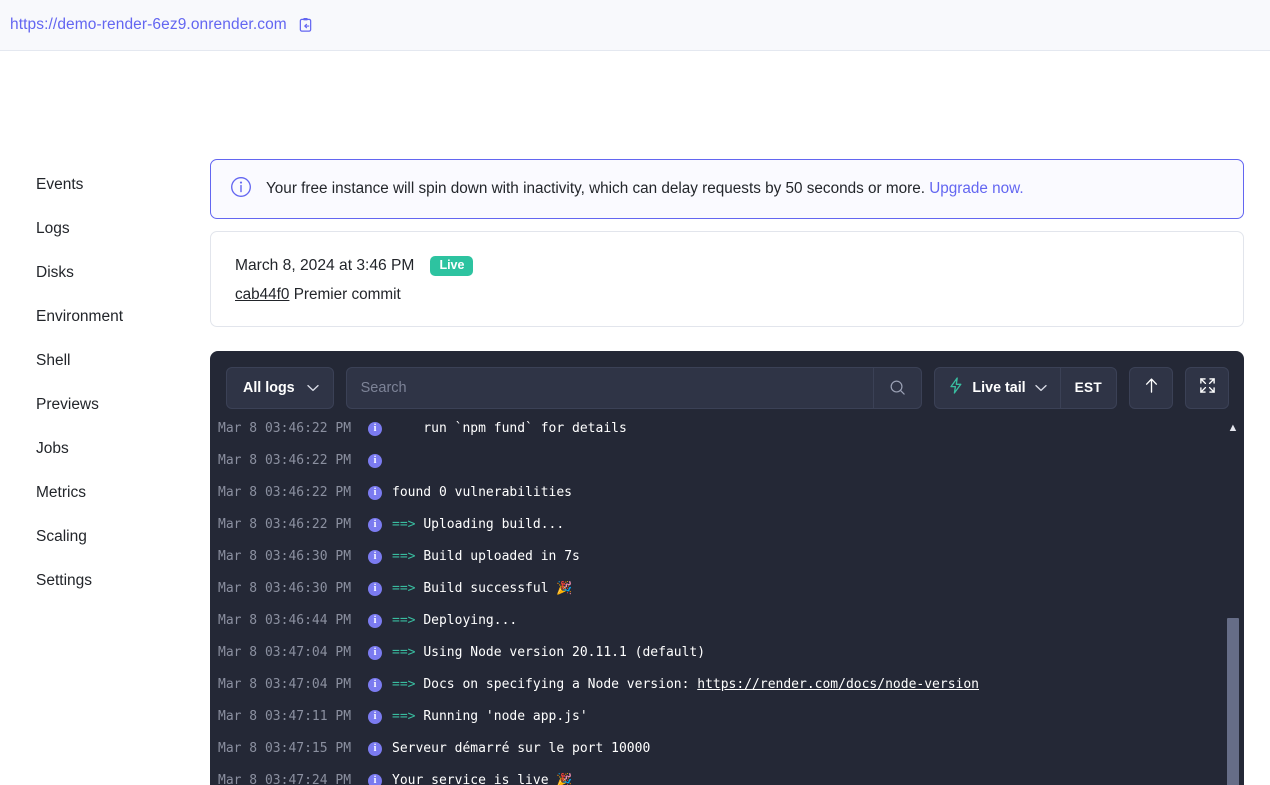 This screenshot has height=785, width=1270. I want to click on scrollbar-track, so click(1233, 610).